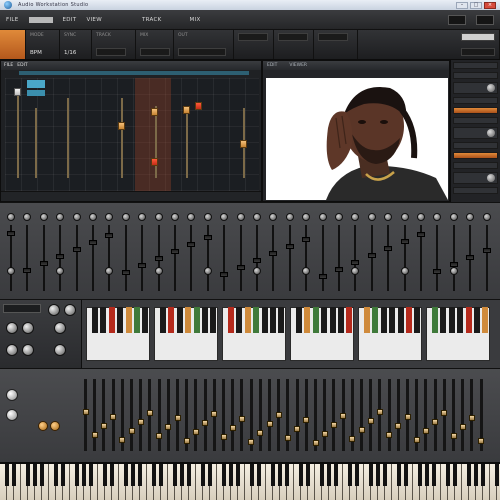  Describe the element at coordinates (12, 20) in the screenshot. I see `menu-item-file: FILE` at that location.